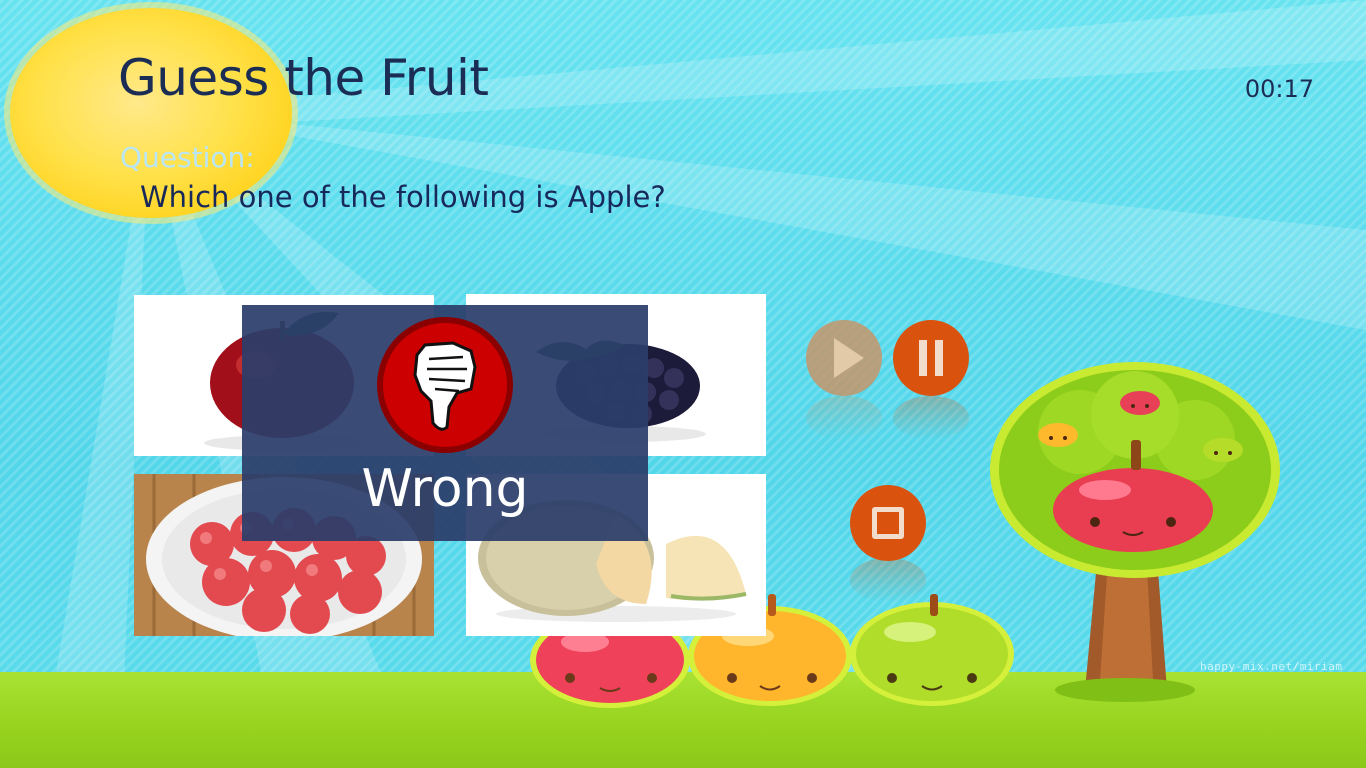 Image resolution: width=1366 pixels, height=768 pixels. I want to click on timer: 00:17, so click(1279, 89).